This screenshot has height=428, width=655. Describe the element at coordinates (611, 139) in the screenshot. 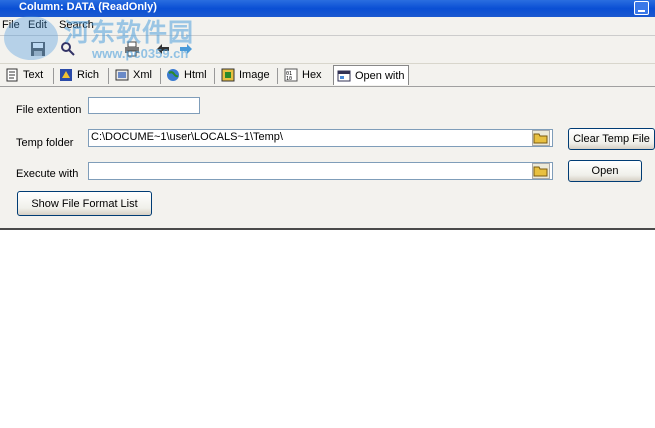

I see `clear-temp-file-button: Clear Temp File` at that location.